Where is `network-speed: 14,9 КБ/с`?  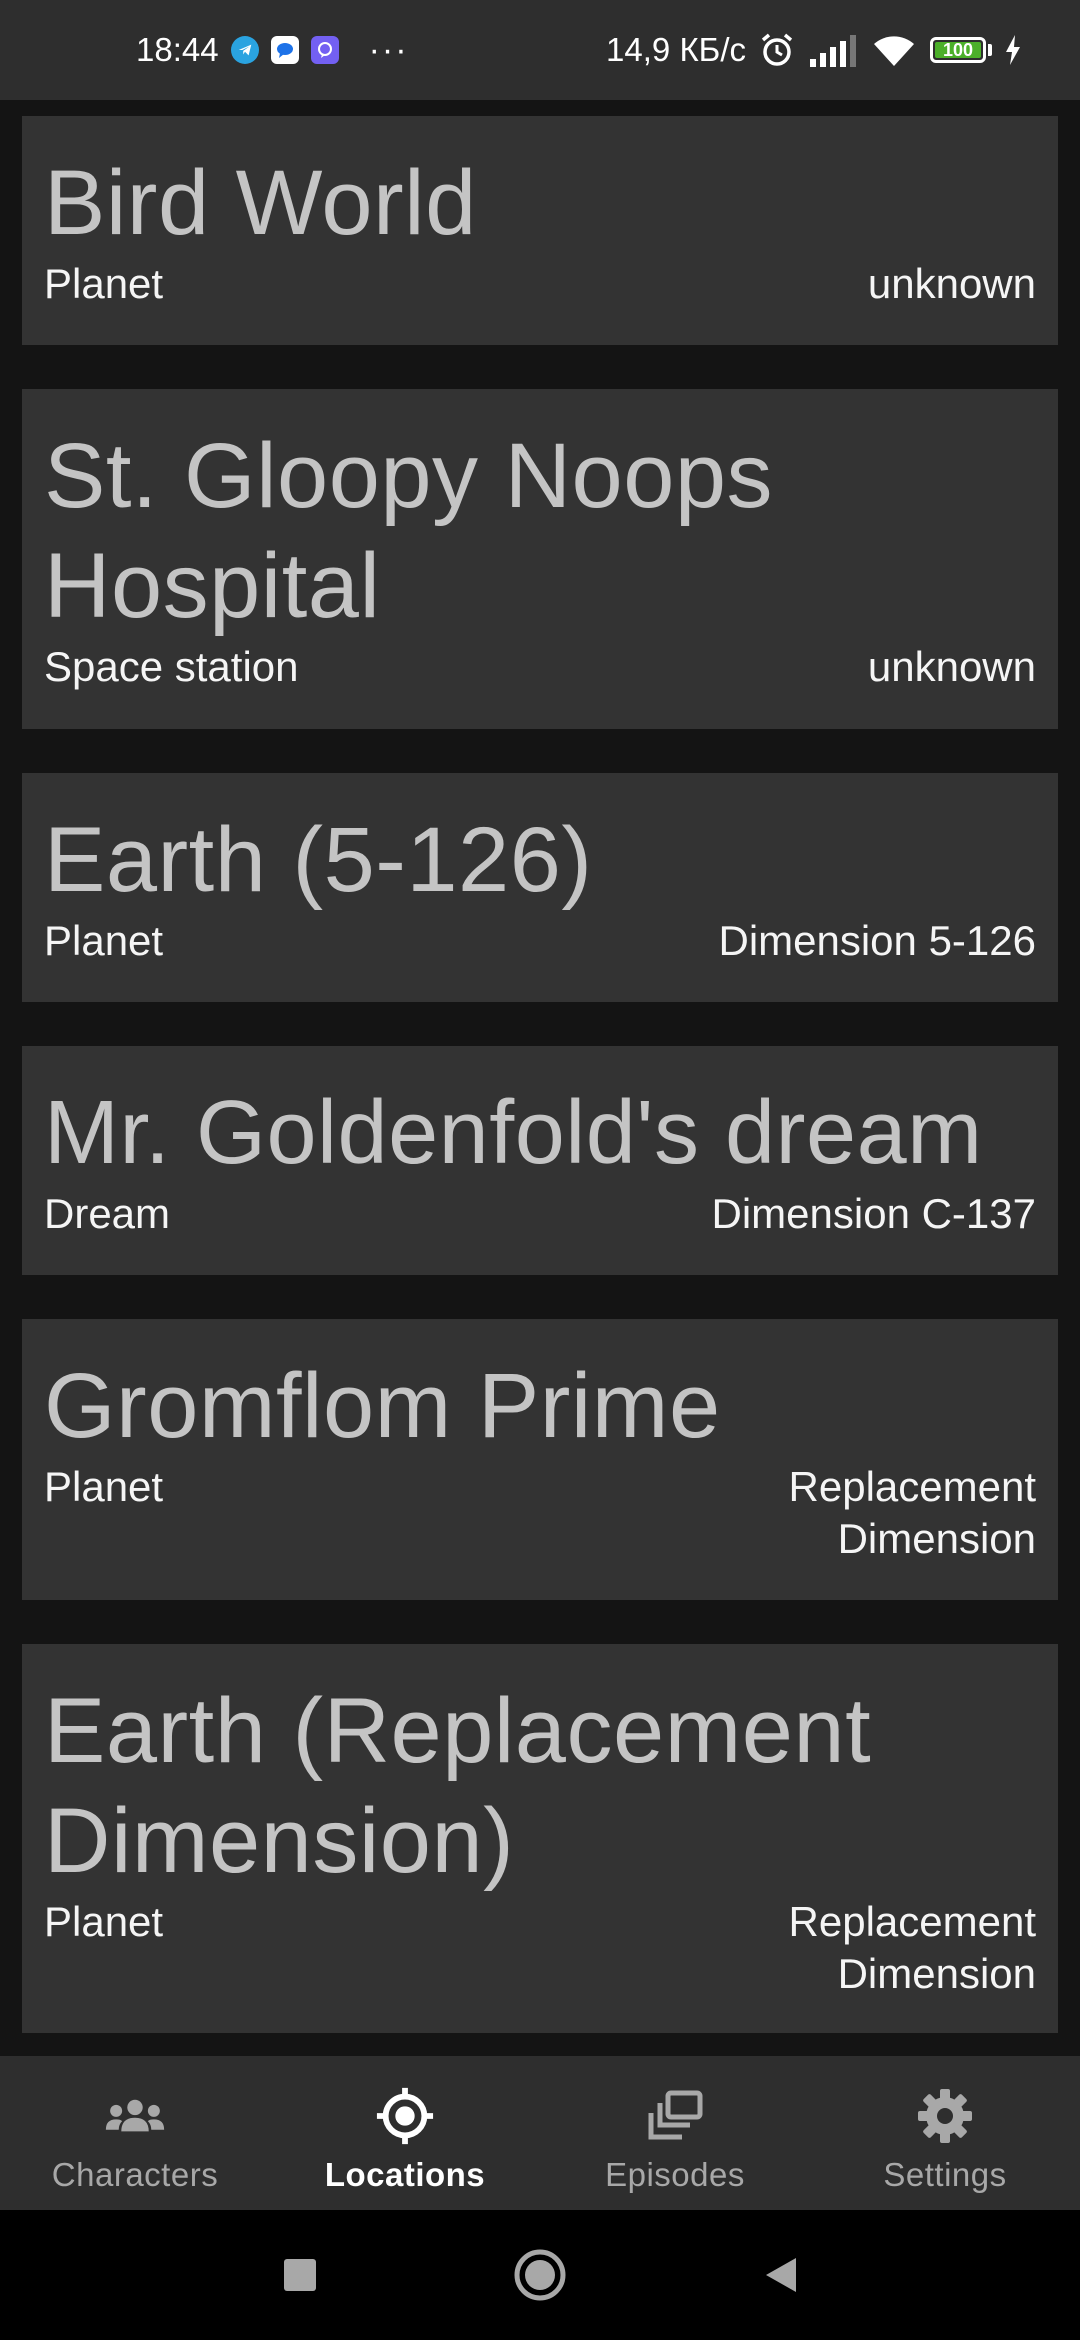
network-speed: 14,9 КБ/с is located at coordinates (676, 49).